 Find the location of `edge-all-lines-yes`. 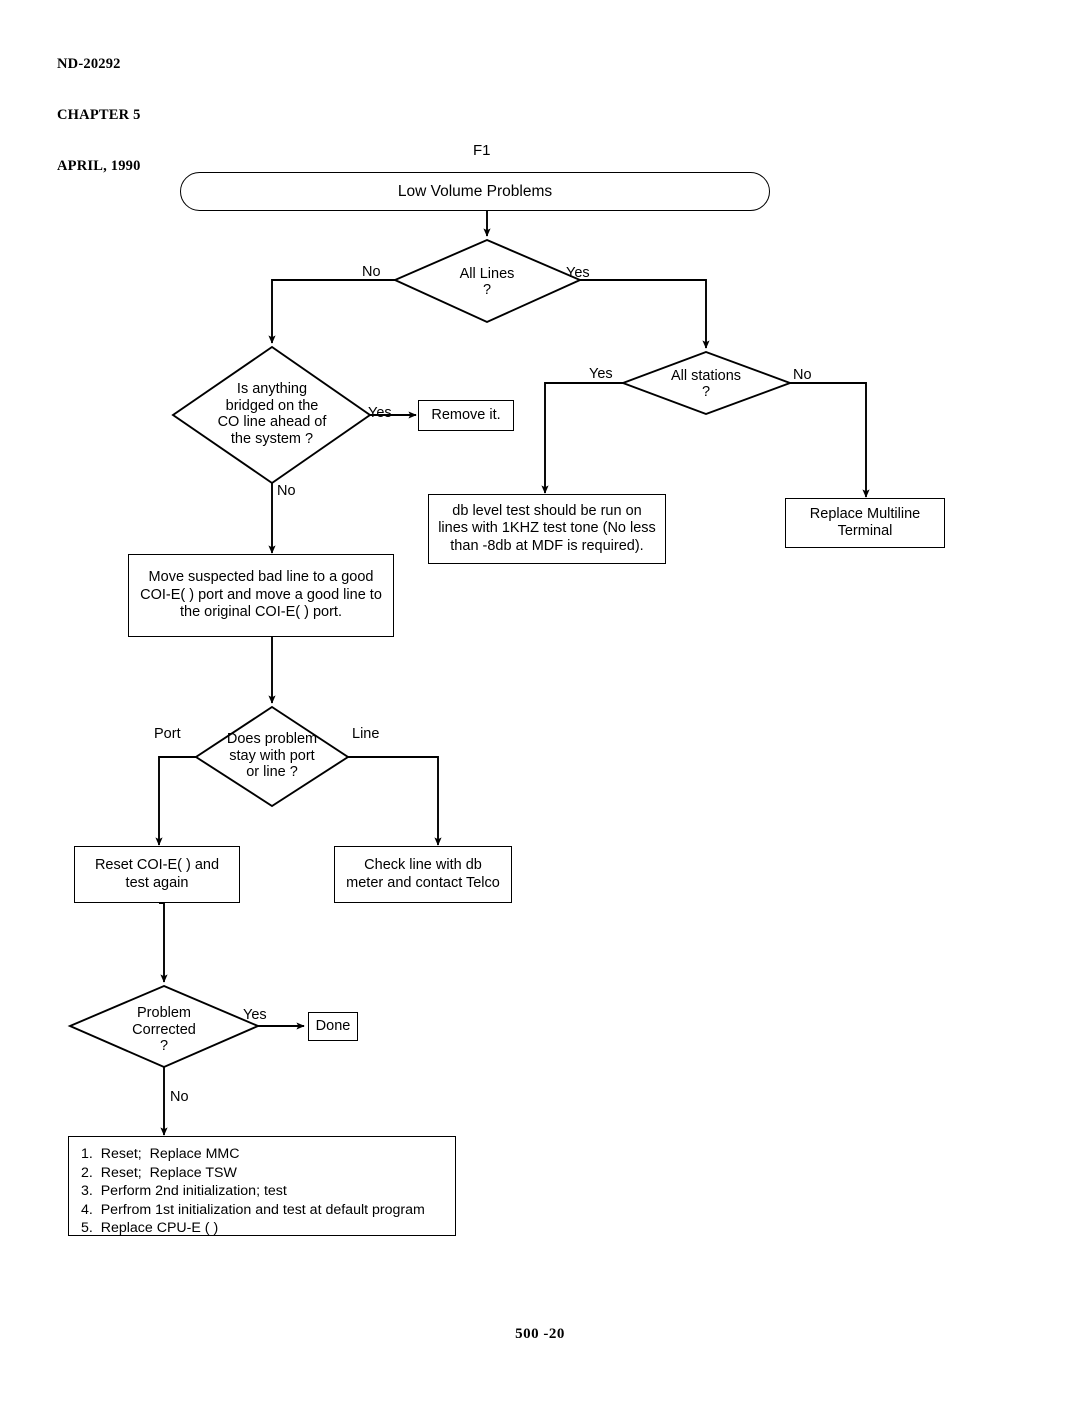

edge-all-lines-yes is located at coordinates (645, 314).